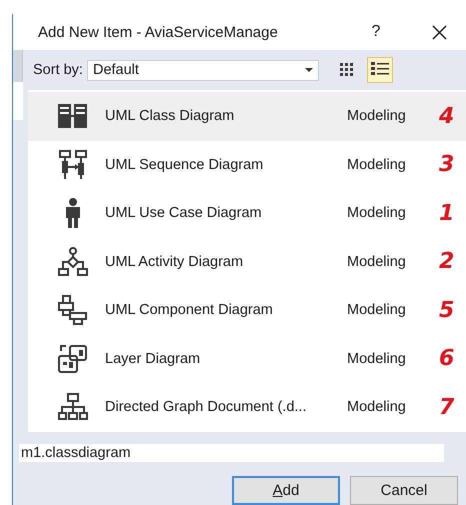 Image resolution: width=466 pixels, height=505 pixels. I want to click on sort-label: Sort by:, so click(58, 70).